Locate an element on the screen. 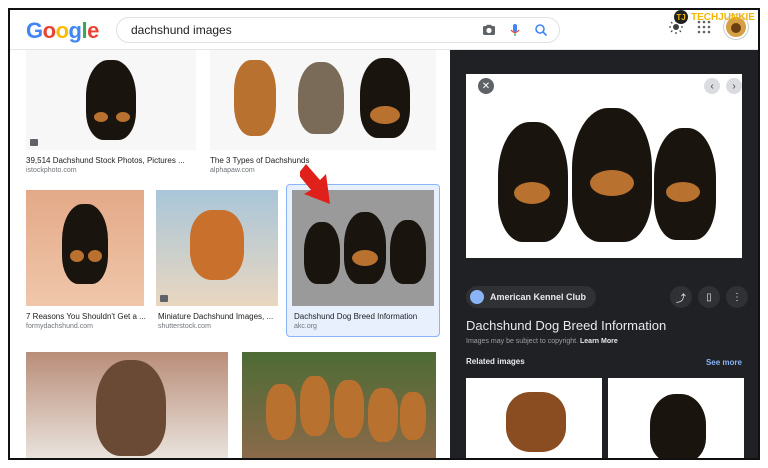  techjunkie-watermark: TJ TECHJUNKIE is located at coordinates (714, 17).